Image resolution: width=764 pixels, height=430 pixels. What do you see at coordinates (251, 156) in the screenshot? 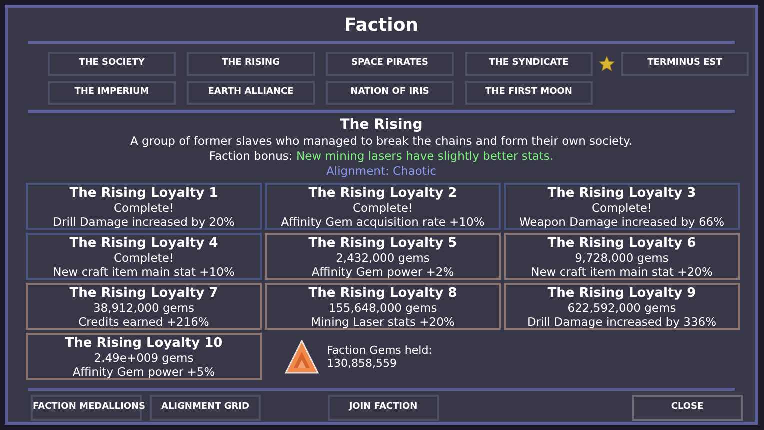
I see `bonus-label: Faction bonus:` at bounding box center [251, 156].